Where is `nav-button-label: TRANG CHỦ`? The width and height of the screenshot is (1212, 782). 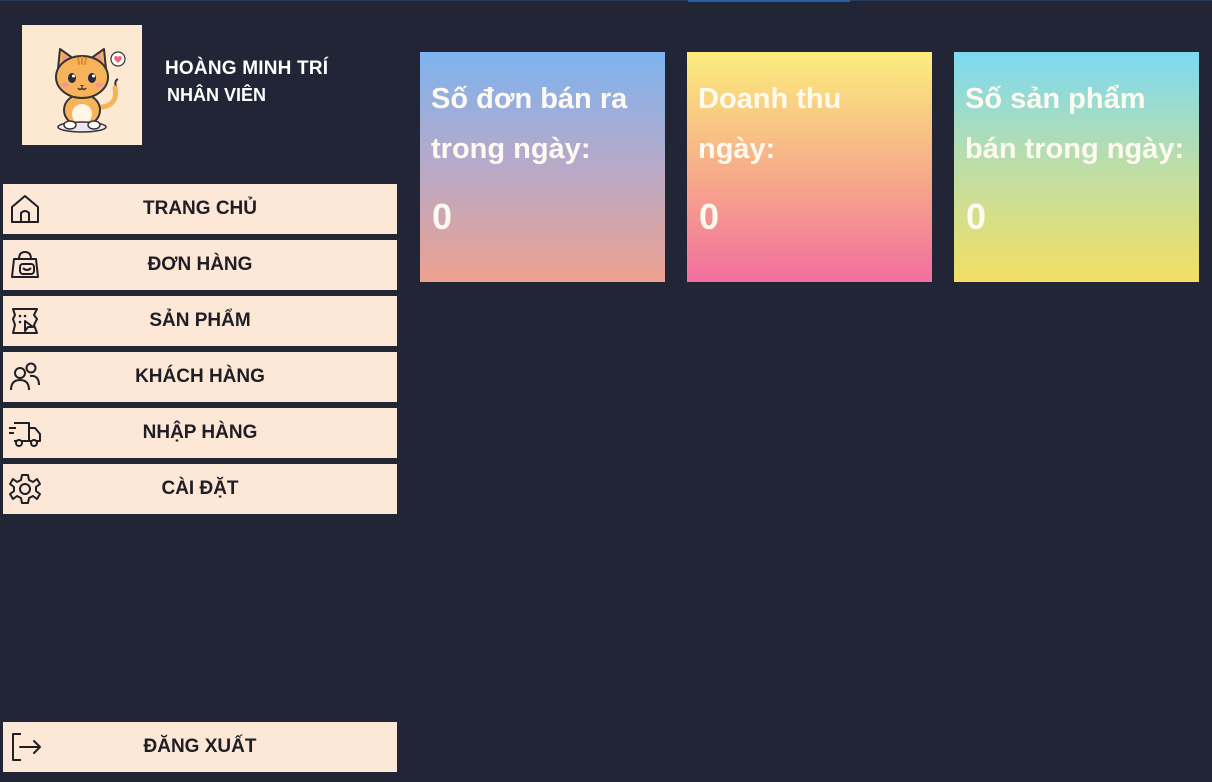
nav-button-label: TRANG CHỦ is located at coordinates (200, 208).